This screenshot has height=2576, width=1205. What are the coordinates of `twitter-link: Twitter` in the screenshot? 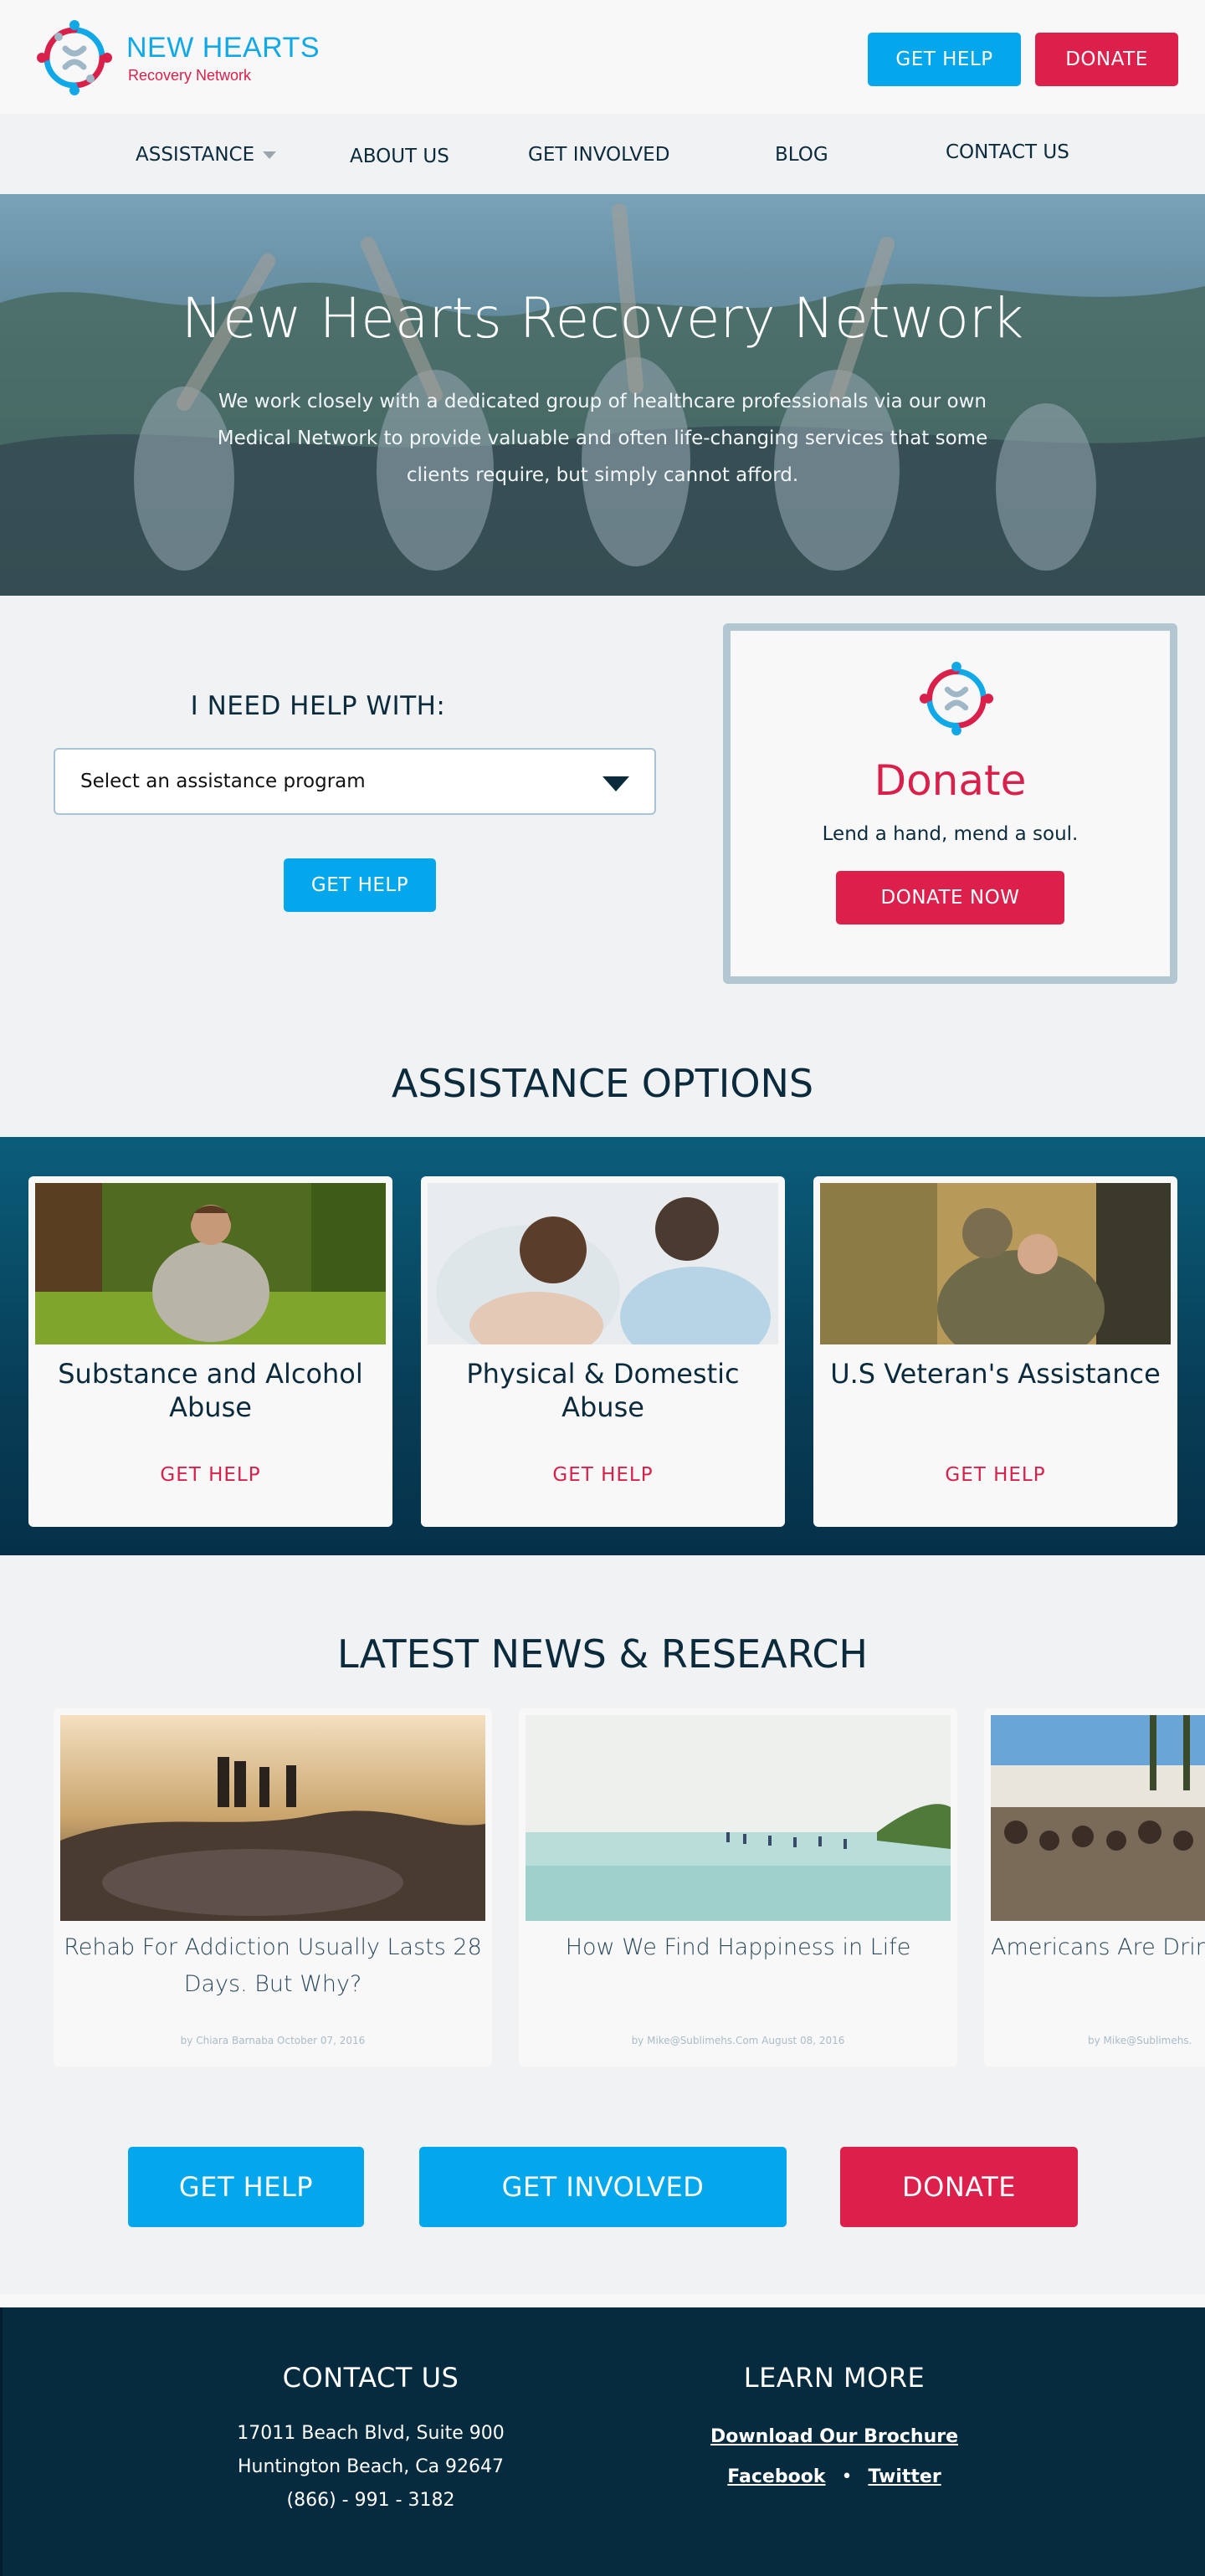 It's located at (905, 2477).